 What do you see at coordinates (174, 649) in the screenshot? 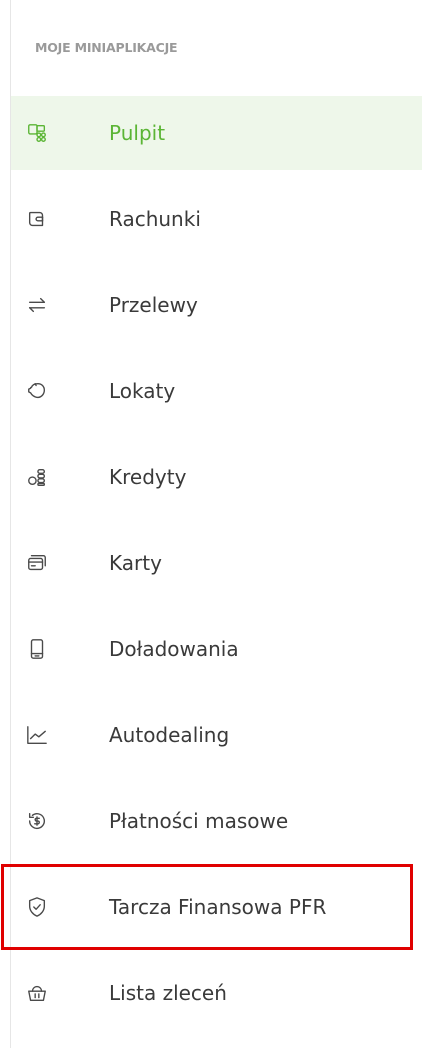
I see `menu-item-label: Doładowania` at bounding box center [174, 649].